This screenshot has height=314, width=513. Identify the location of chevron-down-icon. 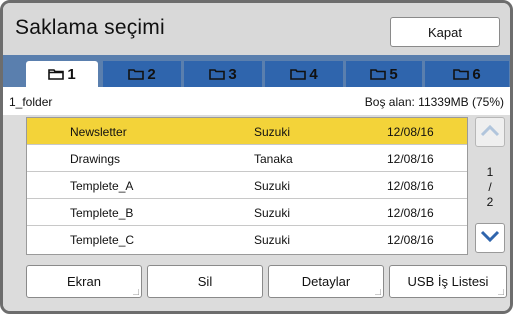
(490, 238).